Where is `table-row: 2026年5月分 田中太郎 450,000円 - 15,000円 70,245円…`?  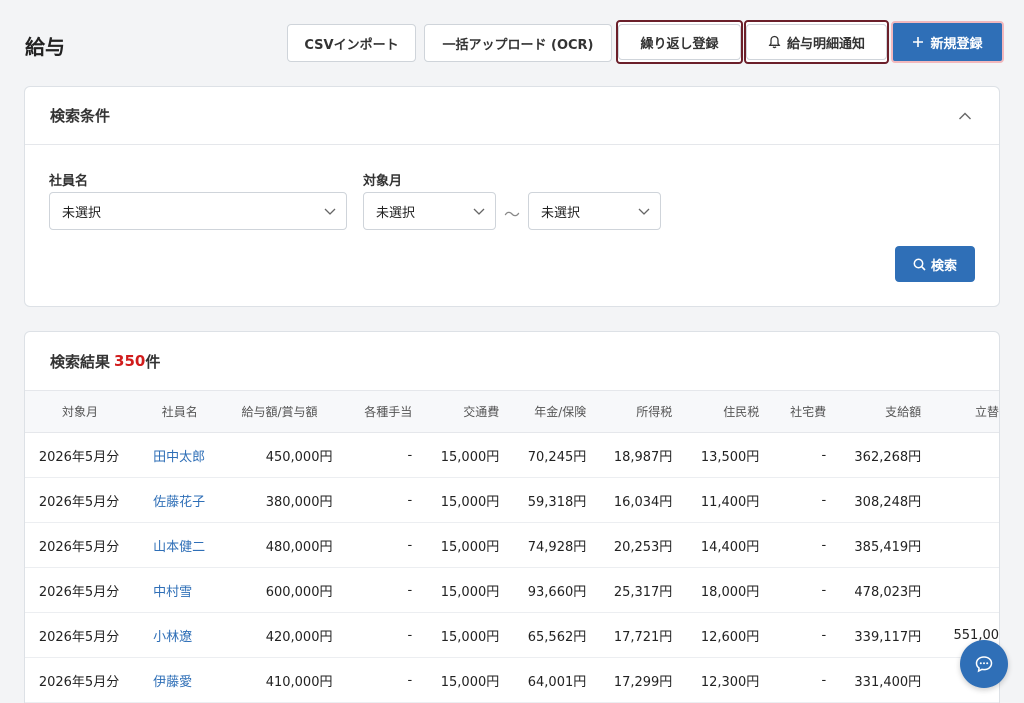 table-row: 2026年5月分 田中太郎 450,000円 - 15,000円 70,245円… is located at coordinates (512, 455).